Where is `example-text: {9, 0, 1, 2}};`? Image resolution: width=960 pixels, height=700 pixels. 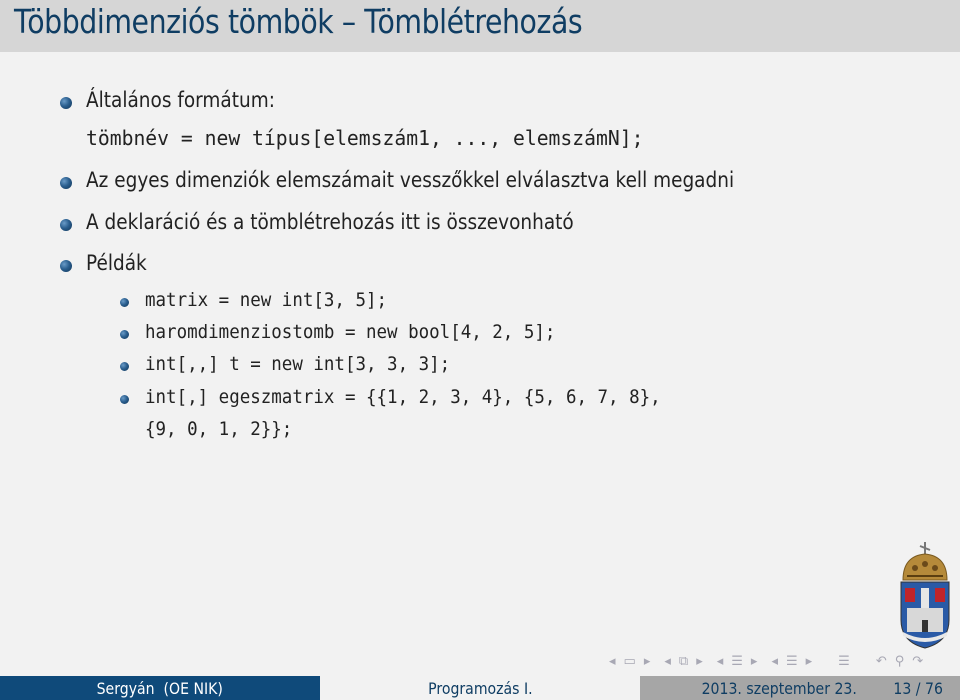 example-text: {9, 0, 1, 2}}; is located at coordinates (219, 429).